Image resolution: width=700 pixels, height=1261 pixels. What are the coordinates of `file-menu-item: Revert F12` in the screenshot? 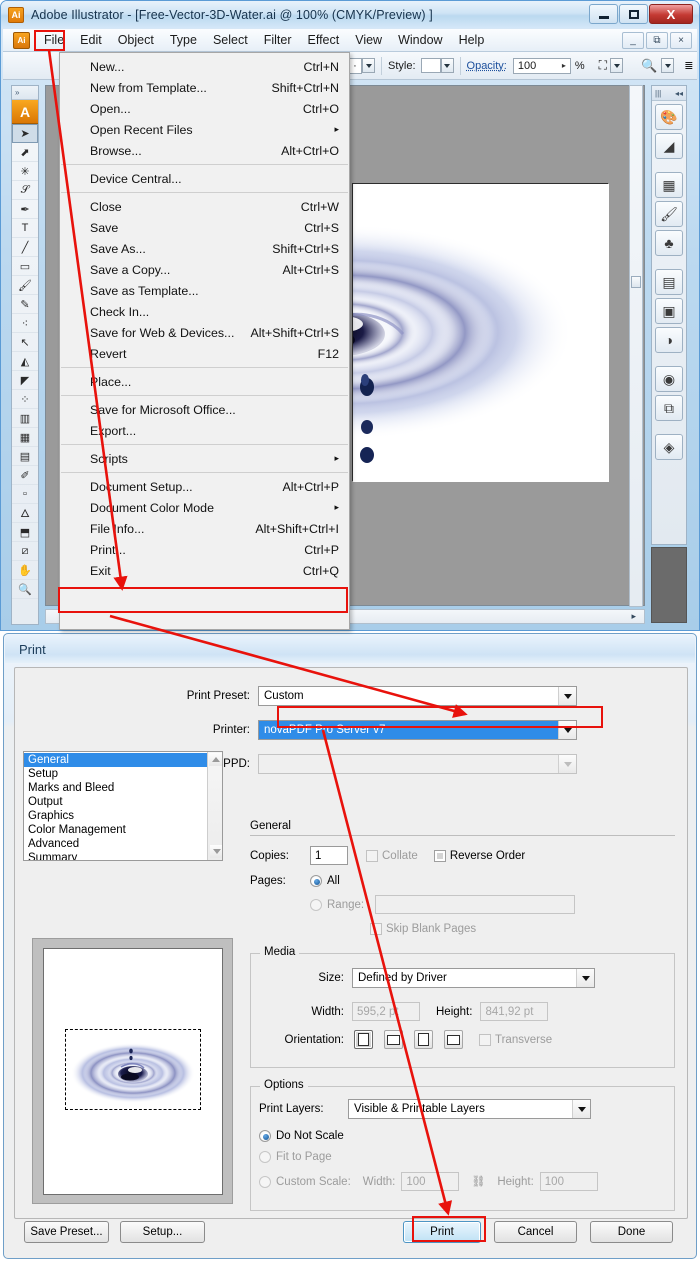 It's located at (204, 353).